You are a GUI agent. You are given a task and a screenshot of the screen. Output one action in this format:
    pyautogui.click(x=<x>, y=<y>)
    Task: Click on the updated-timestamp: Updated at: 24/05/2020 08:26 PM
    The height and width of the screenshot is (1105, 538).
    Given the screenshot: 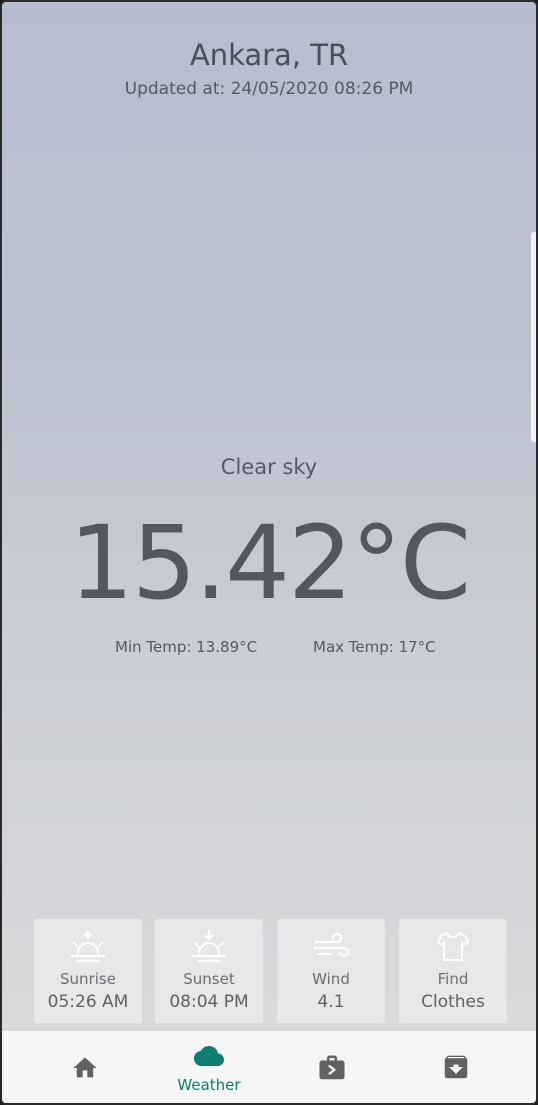 What is the action you would take?
    pyautogui.click(x=269, y=89)
    